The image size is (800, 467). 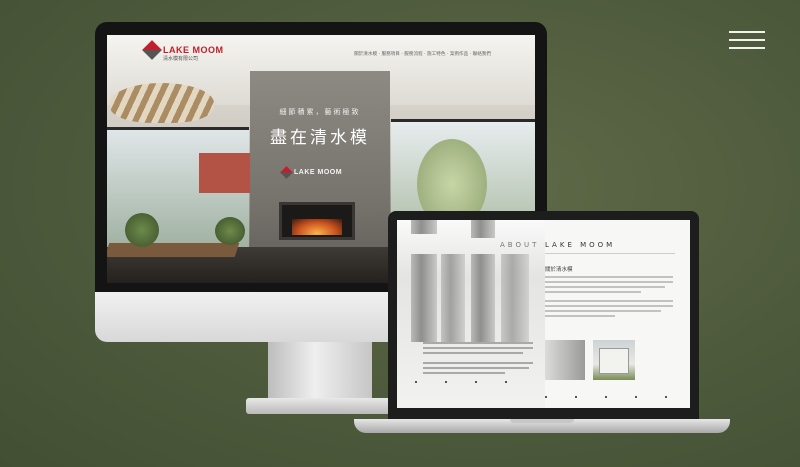 I want to click on hero-logo-text: LAKE MOOM, so click(x=318, y=172).